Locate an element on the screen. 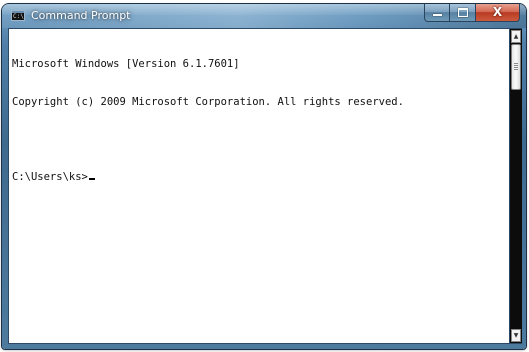 The image size is (529, 352). window-title: Command Prompt is located at coordinates (81, 15).